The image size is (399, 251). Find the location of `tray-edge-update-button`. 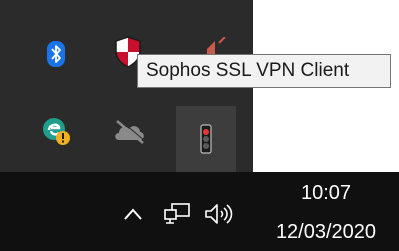

tray-edge-update-button is located at coordinates (56, 131).